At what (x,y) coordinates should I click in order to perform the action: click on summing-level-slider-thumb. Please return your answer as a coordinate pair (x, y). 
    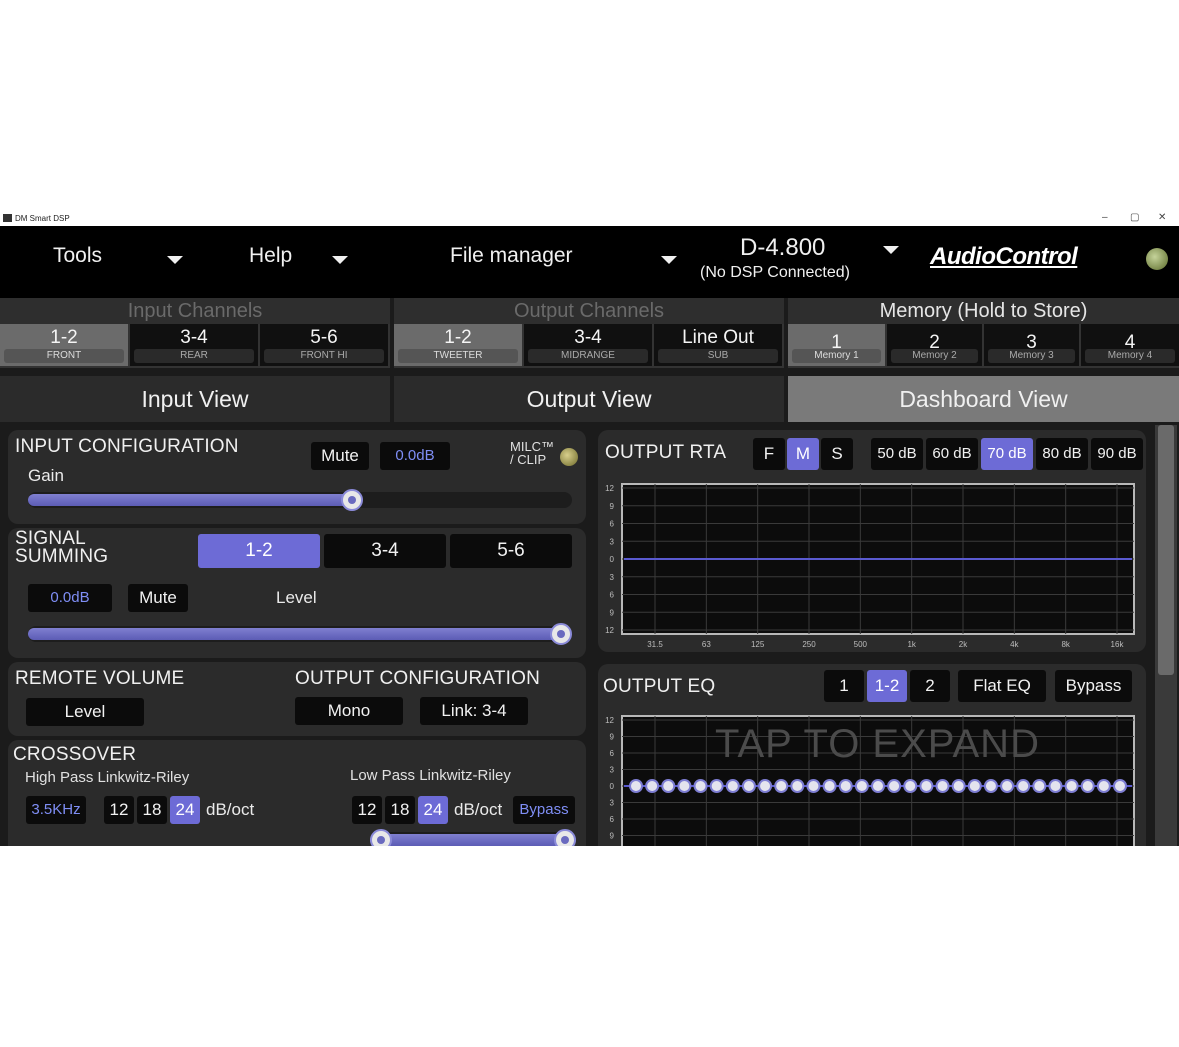
    Looking at the image, I should click on (561, 634).